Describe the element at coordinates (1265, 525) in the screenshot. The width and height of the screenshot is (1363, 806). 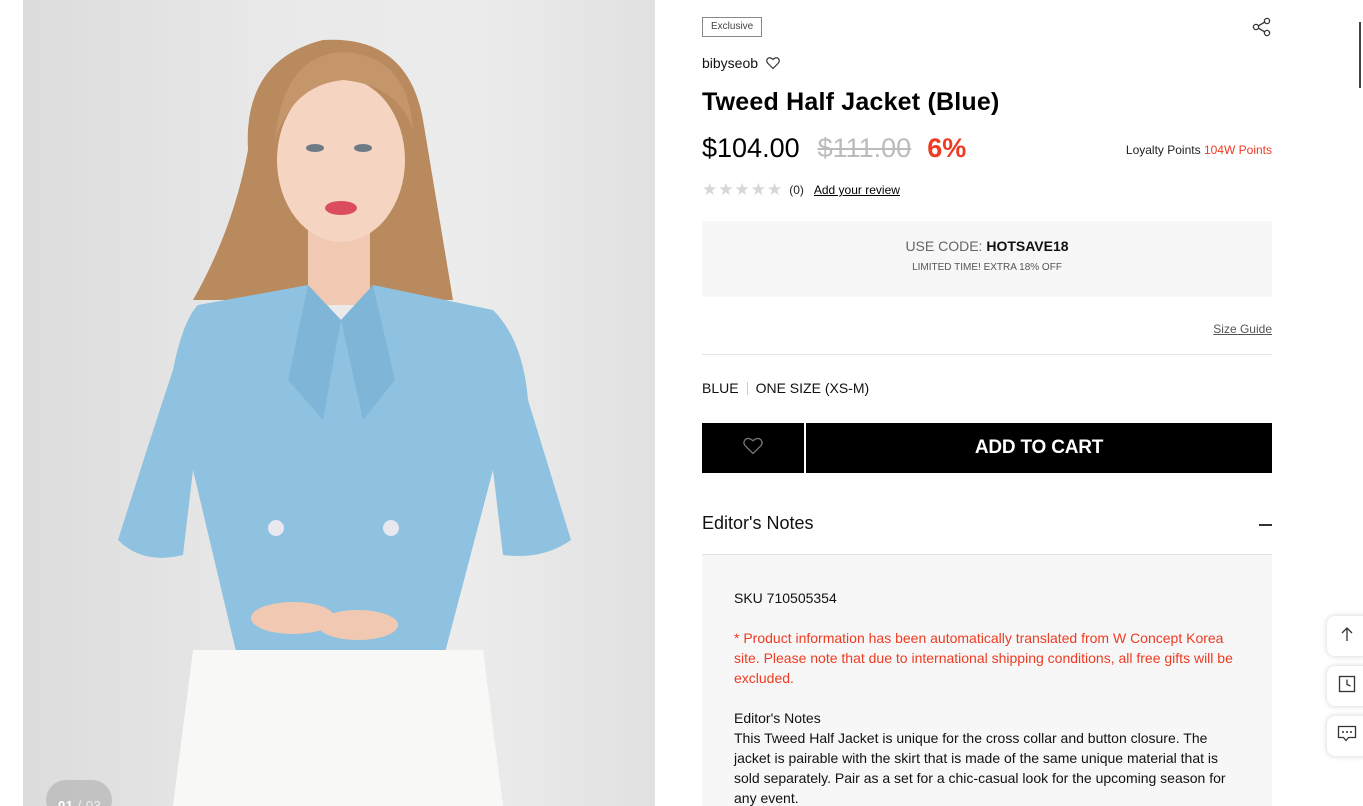
I see `minus-icon` at that location.